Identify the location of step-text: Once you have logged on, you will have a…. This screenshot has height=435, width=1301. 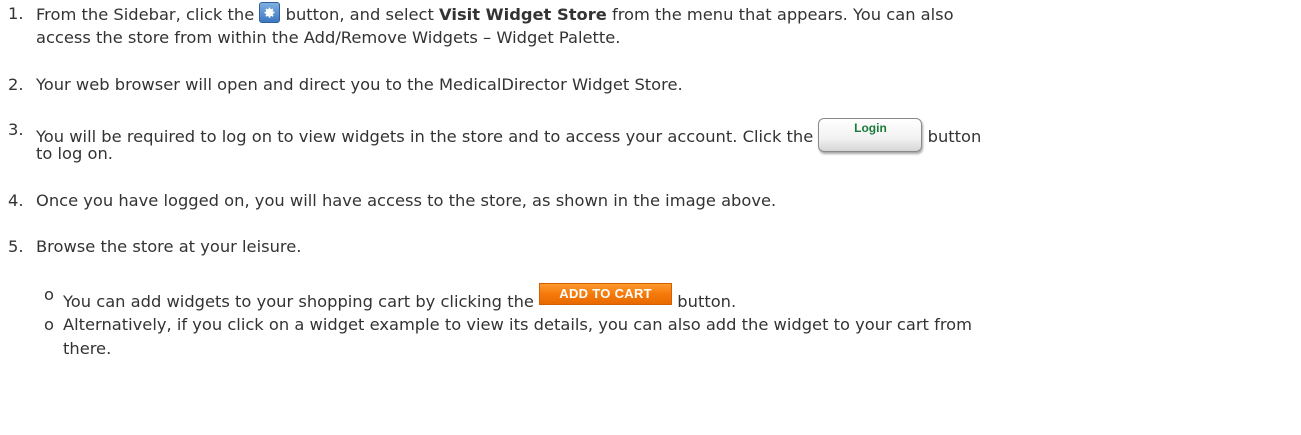
(406, 200).